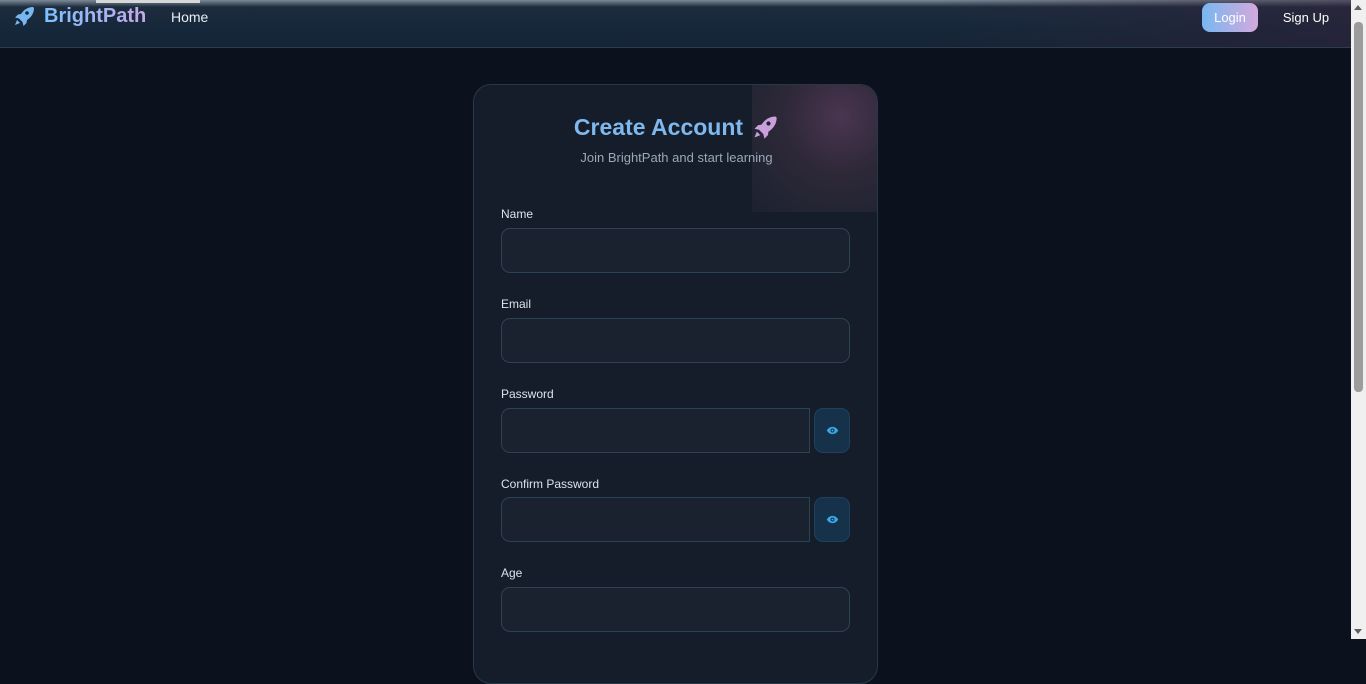 The image size is (1366, 684). I want to click on age-input, so click(675, 609).